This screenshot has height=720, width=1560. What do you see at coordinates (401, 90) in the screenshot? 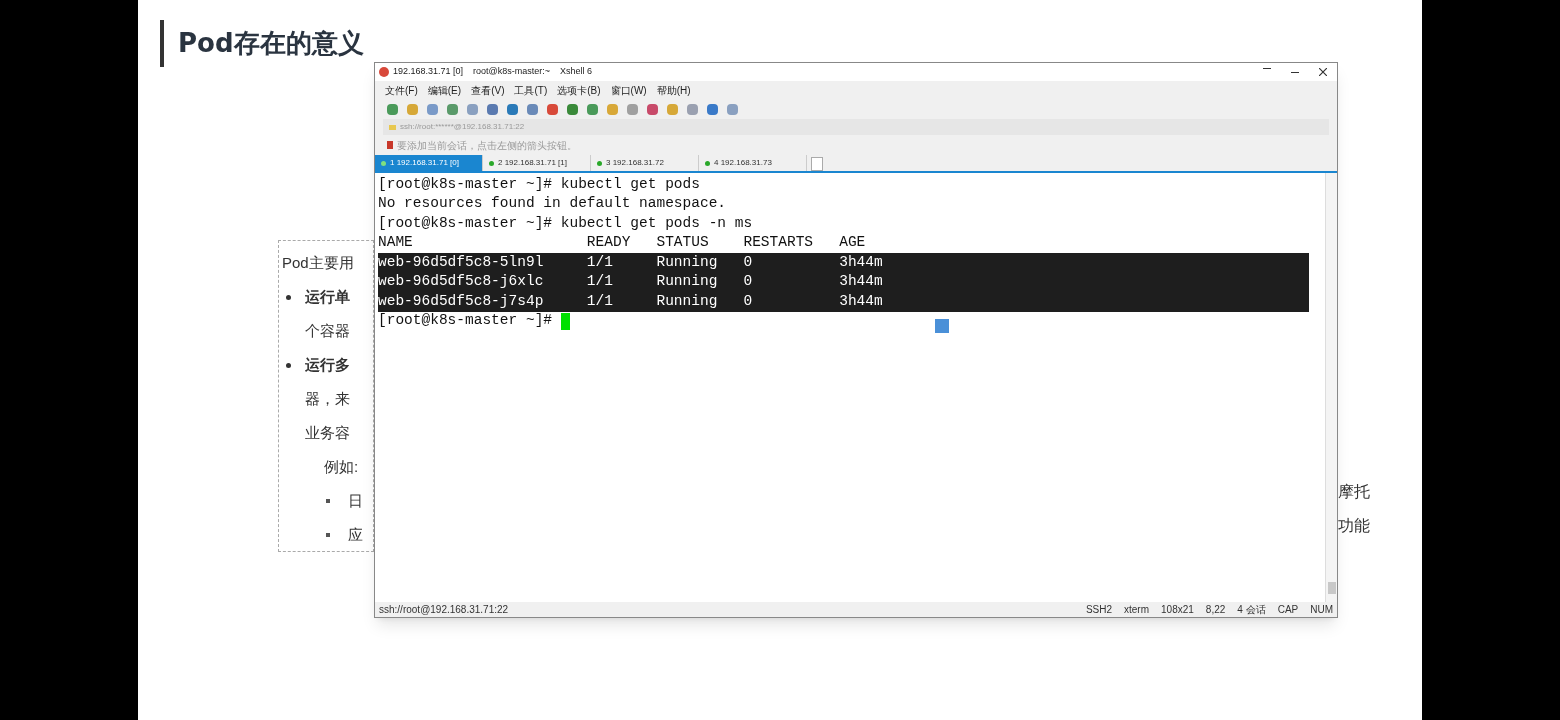
I see `menu-item: 文件(F)` at bounding box center [401, 90].